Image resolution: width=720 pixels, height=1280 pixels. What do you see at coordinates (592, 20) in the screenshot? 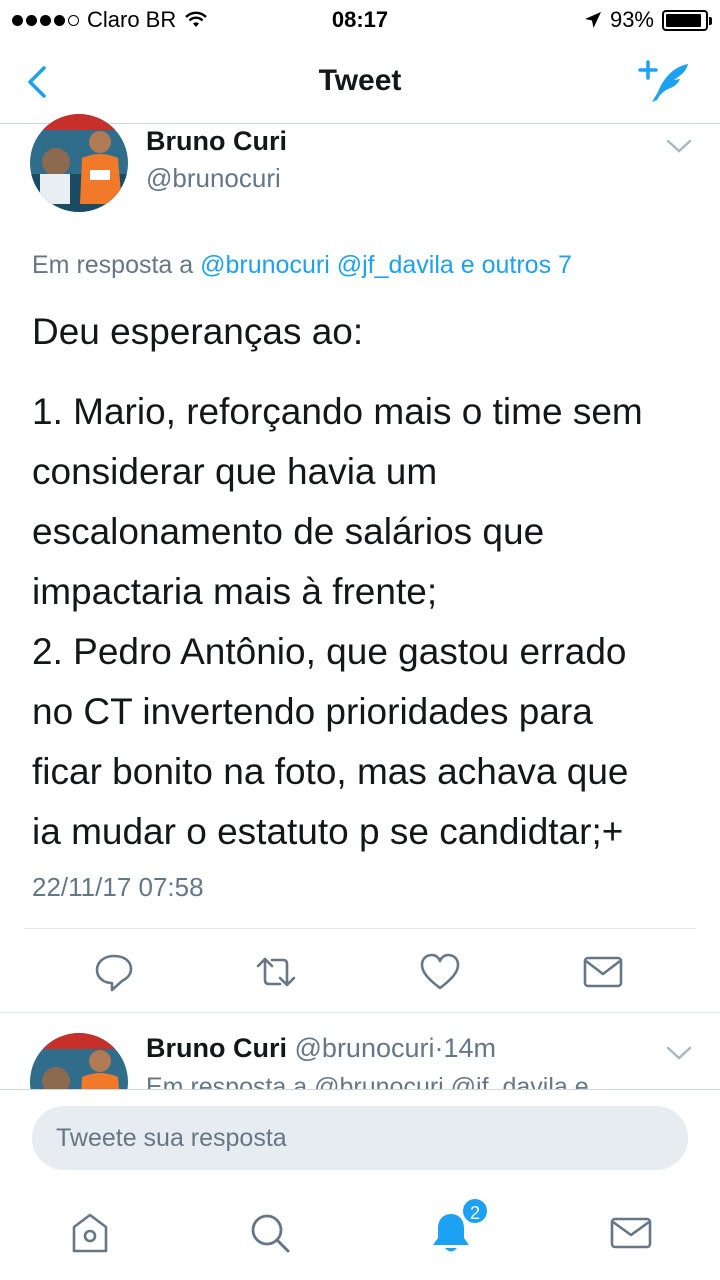
I see `location-arrow-icon` at bounding box center [592, 20].